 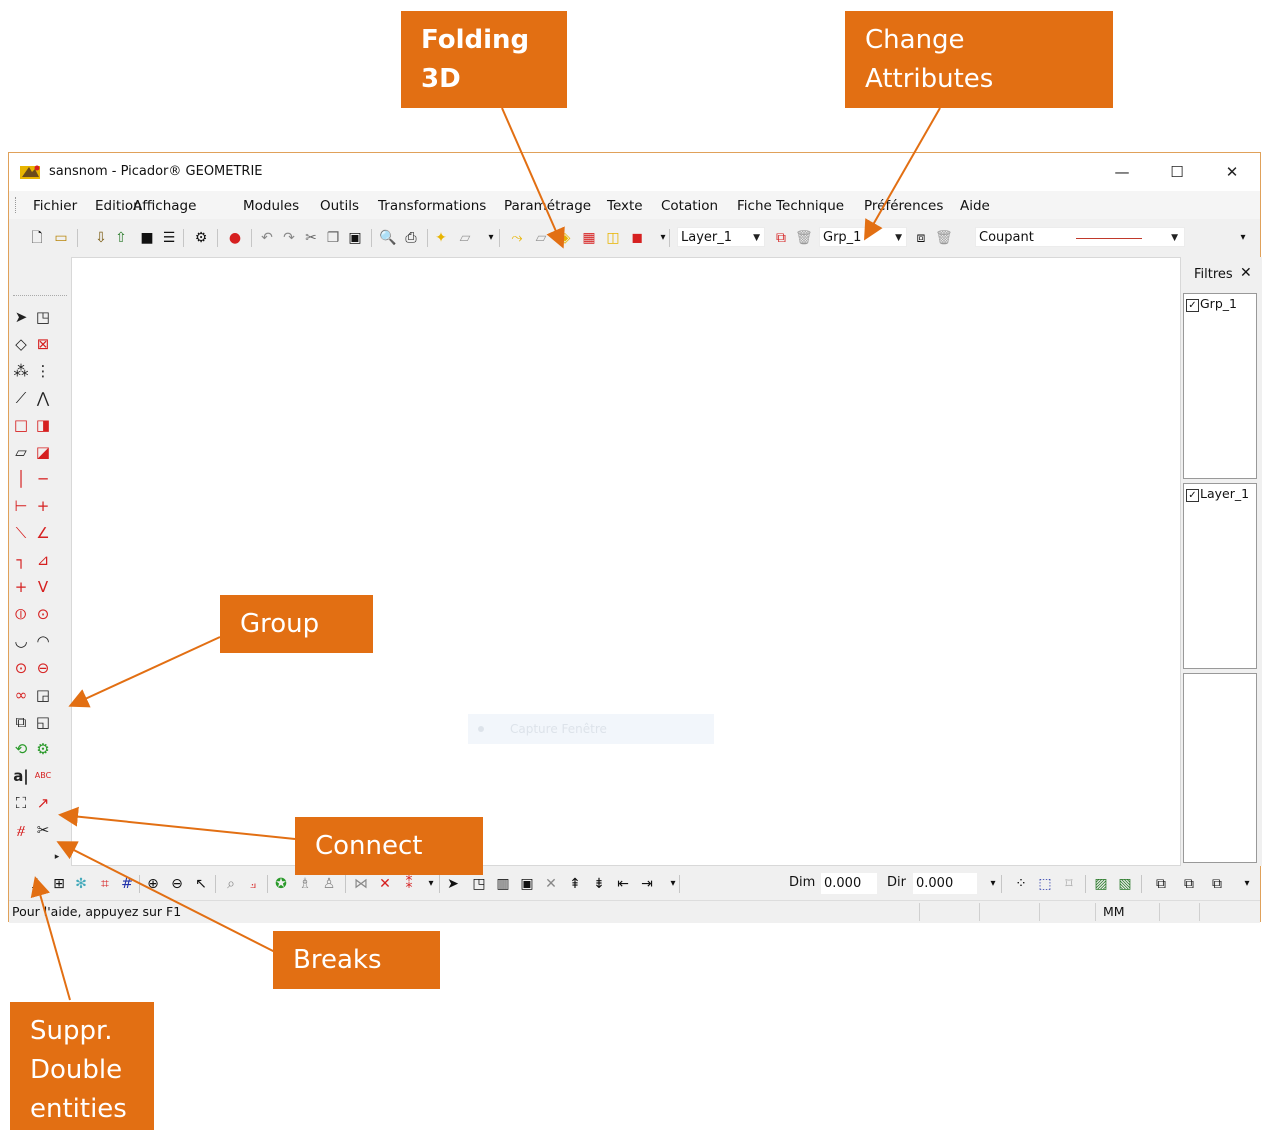 What do you see at coordinates (902, 174) in the screenshot?
I see `change-attributes-arrow` at bounding box center [902, 174].